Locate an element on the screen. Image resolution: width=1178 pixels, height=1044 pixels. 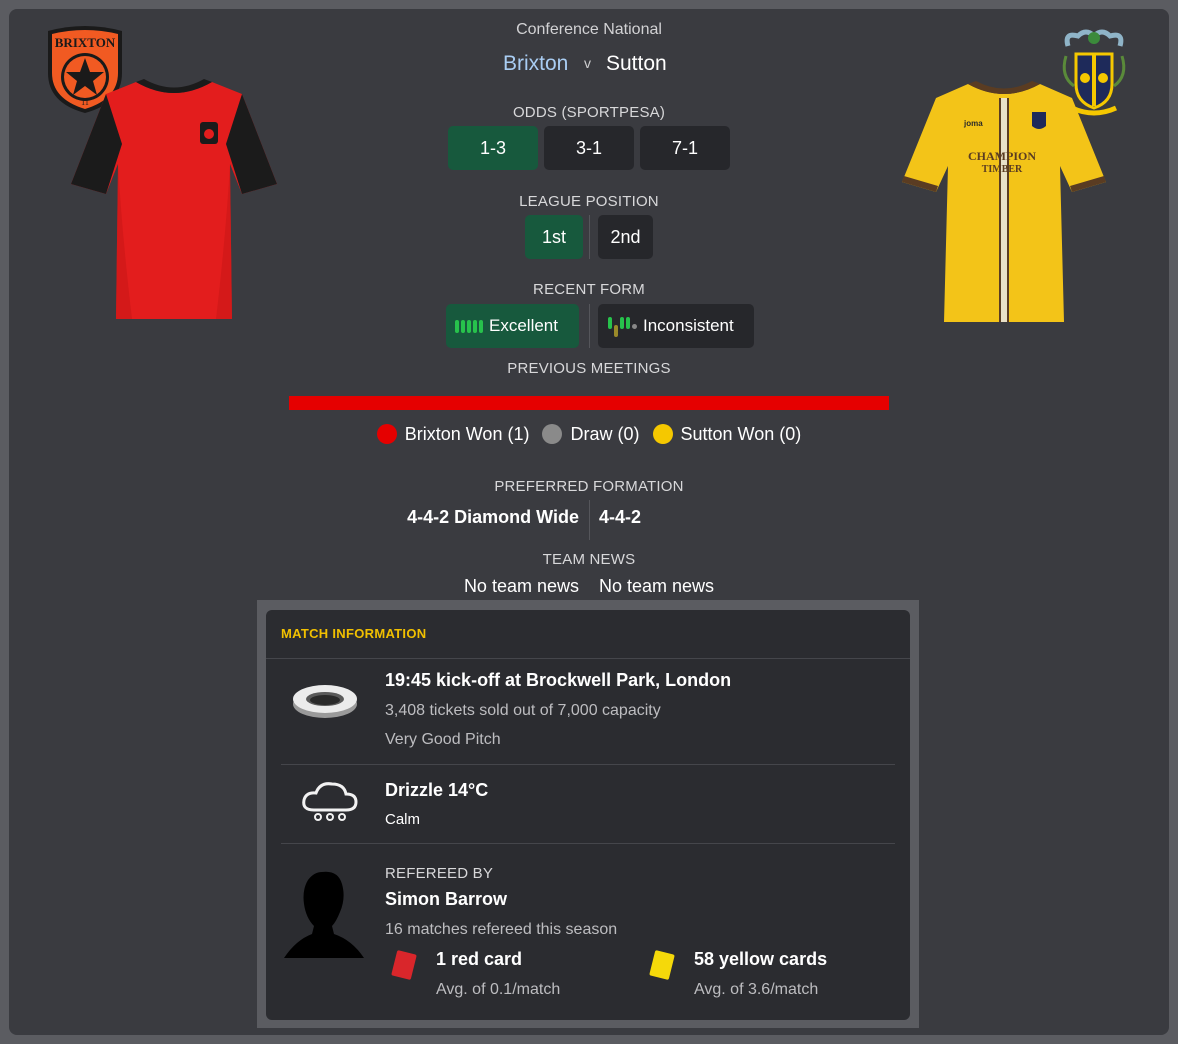
match-information-title: MATCH INFORMATION is located at coordinates (354, 633).